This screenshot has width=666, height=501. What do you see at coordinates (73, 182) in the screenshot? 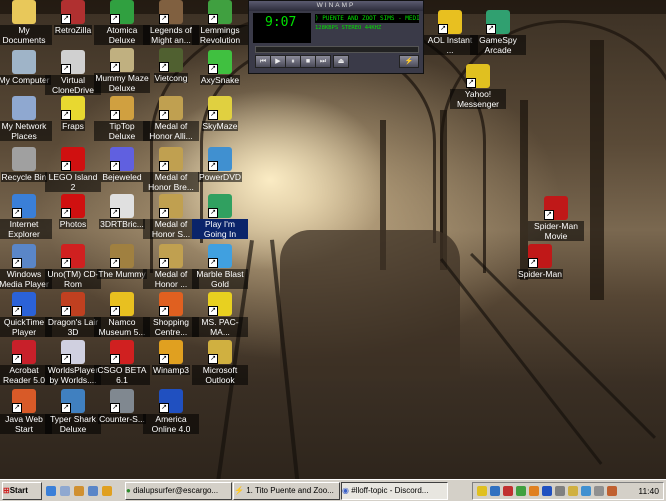
I see `desktop-icon-label: LEGO Island 2` at bounding box center [73, 182].